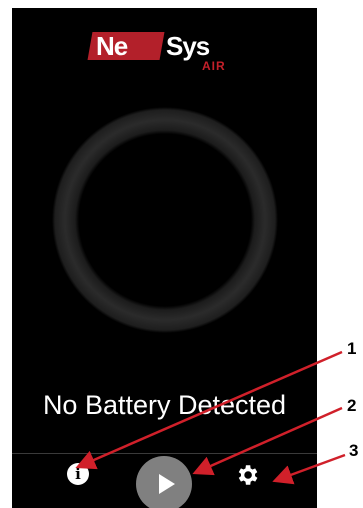 The image size is (363, 508). Describe the element at coordinates (163, 50) in the screenshot. I see `nexsys-air-logo: Ne Sys AIR` at that location.